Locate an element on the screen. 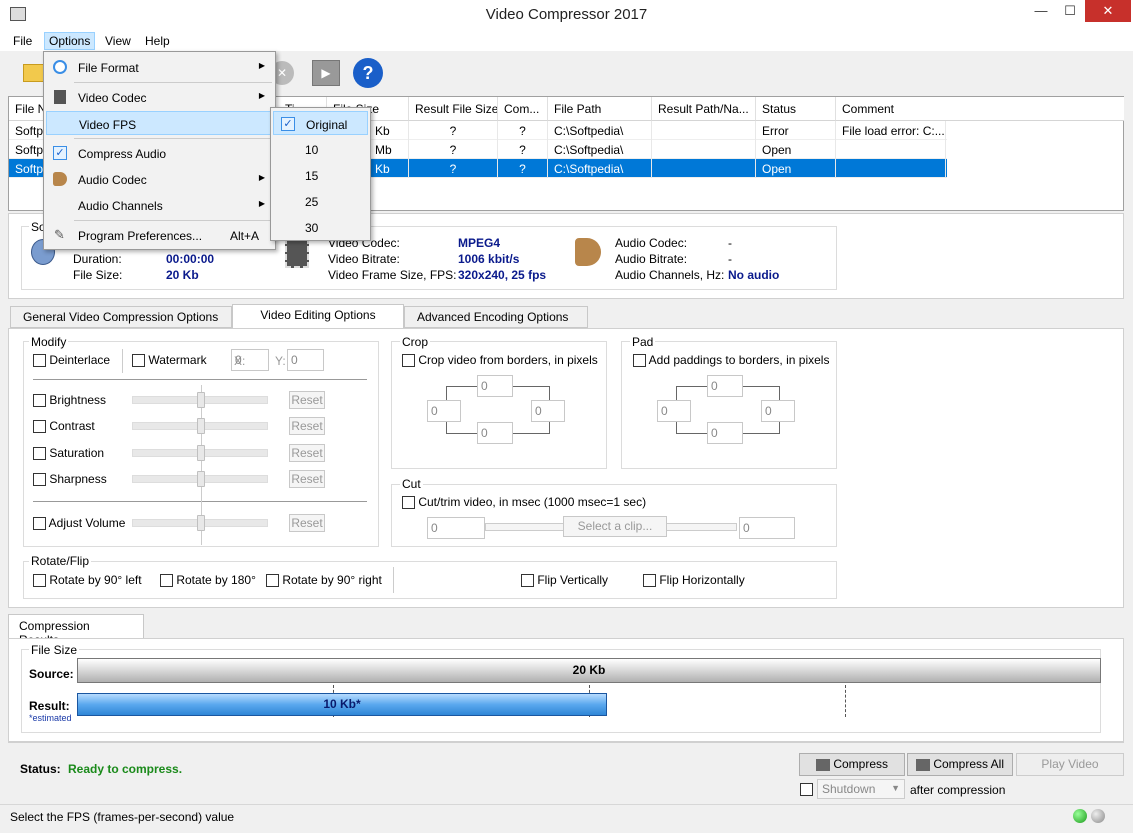 The height and width of the screenshot is (833, 1133). menu-item-audio-codec: Audio Codec ▶ is located at coordinates (159, 179).